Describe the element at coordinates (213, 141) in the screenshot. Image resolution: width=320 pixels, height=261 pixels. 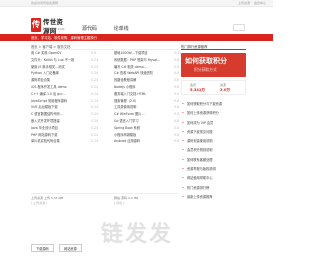
I see `sidebar-link: 源码安装使用说明` at that location.